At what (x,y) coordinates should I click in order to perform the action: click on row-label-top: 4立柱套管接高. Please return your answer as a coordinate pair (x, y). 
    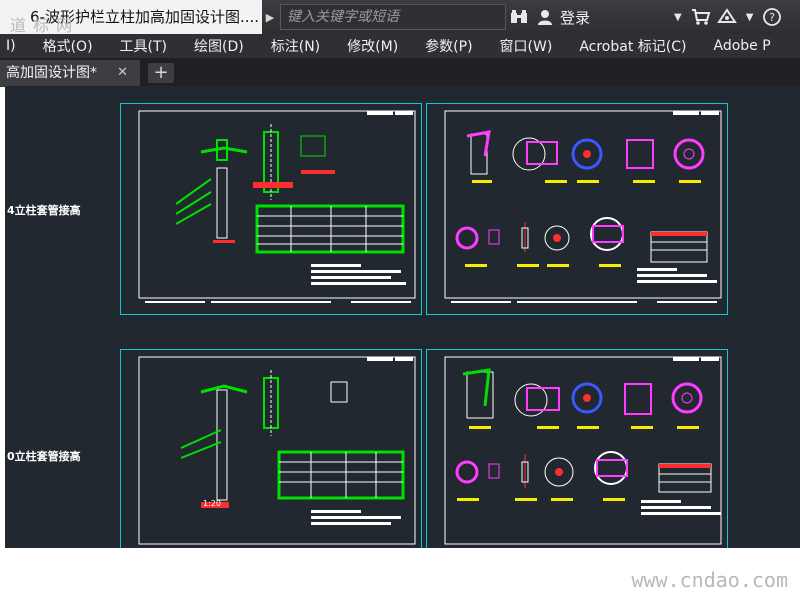
    Looking at the image, I should click on (44, 210).